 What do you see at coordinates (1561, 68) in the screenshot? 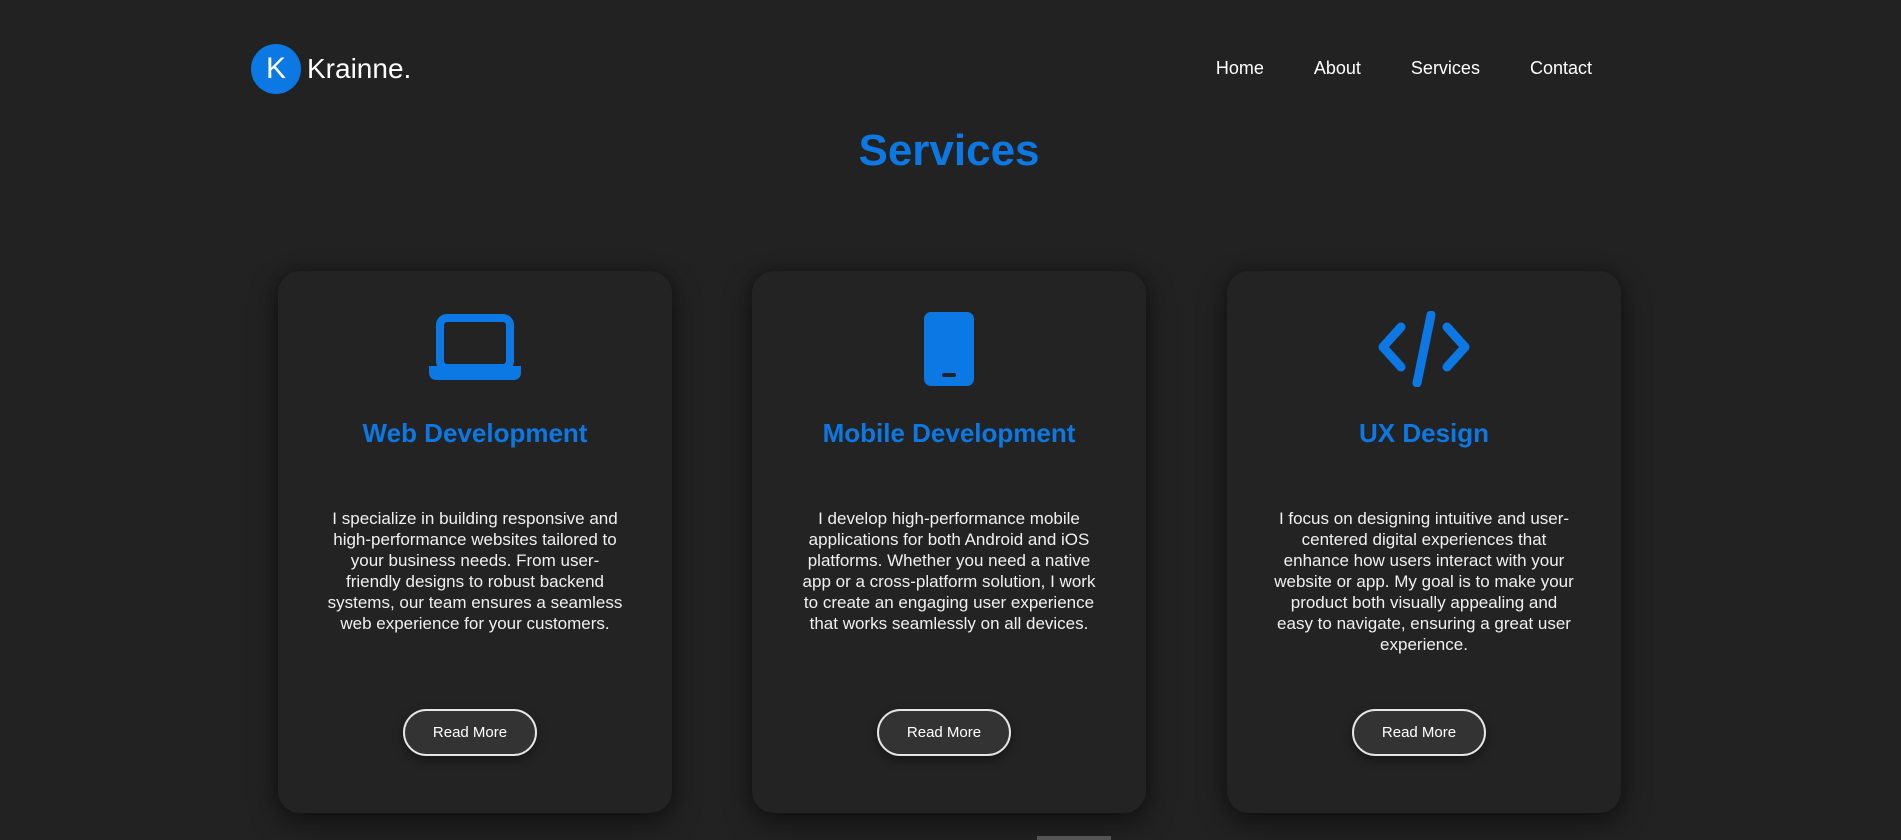
I see `nav-link-contact: Contact` at bounding box center [1561, 68].